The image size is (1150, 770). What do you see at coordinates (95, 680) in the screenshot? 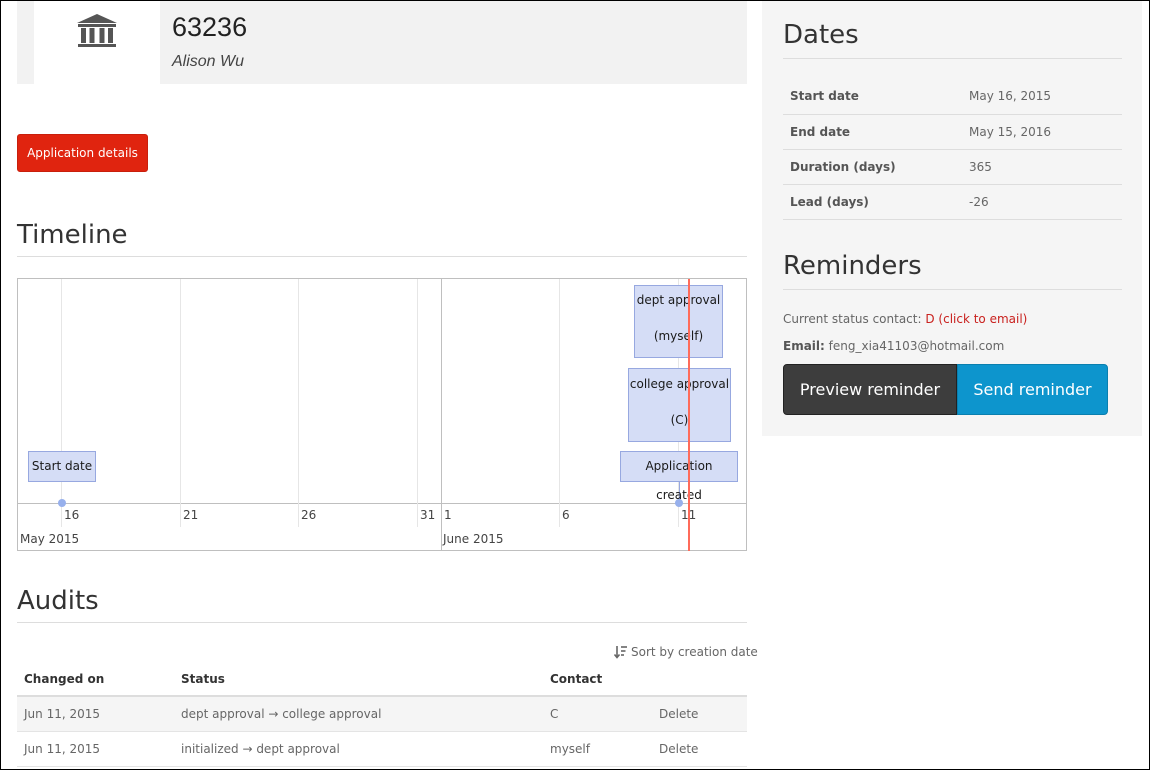
I see `column-header-changed-on: Changed on` at bounding box center [95, 680].